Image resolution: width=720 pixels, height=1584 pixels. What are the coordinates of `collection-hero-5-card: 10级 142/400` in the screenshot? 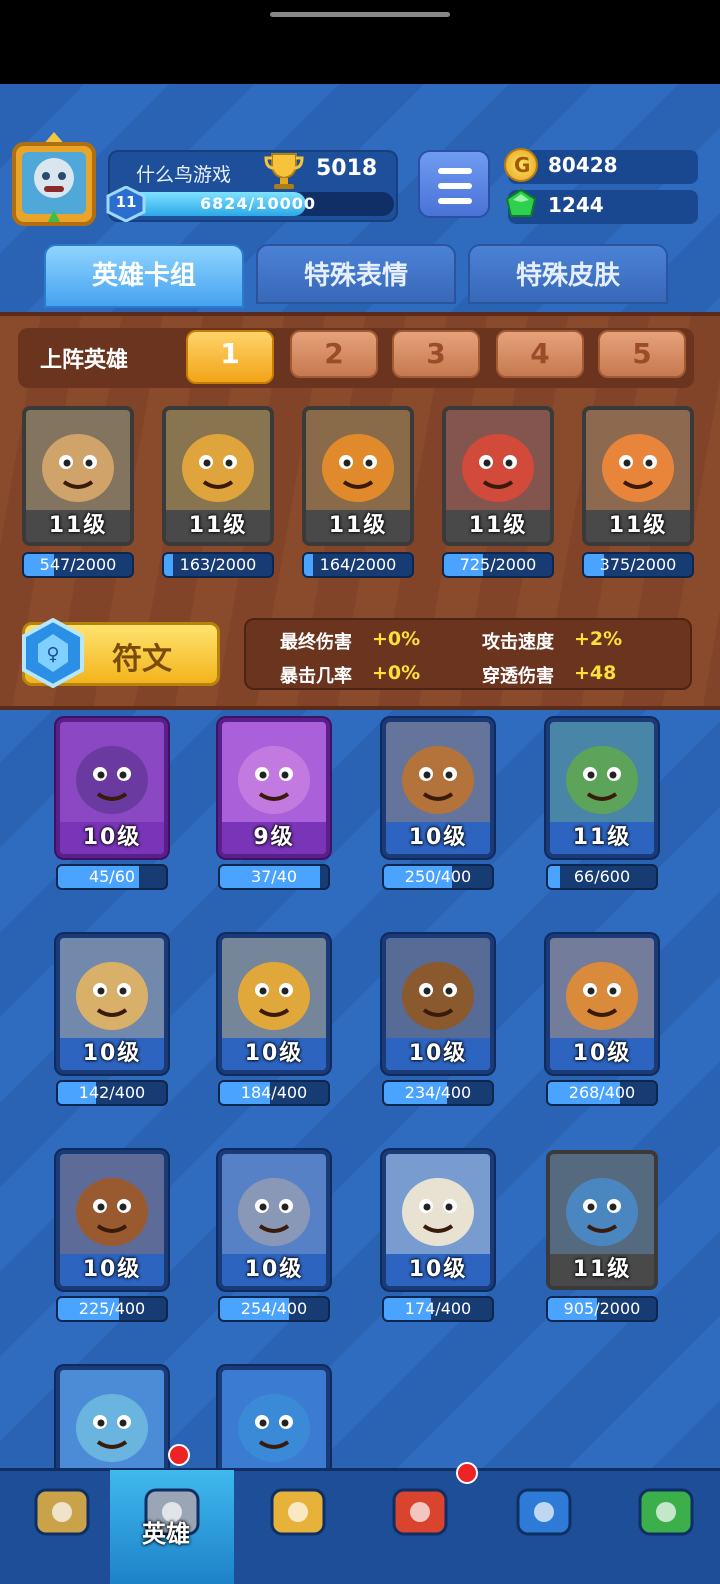 It's located at (112, 1024).